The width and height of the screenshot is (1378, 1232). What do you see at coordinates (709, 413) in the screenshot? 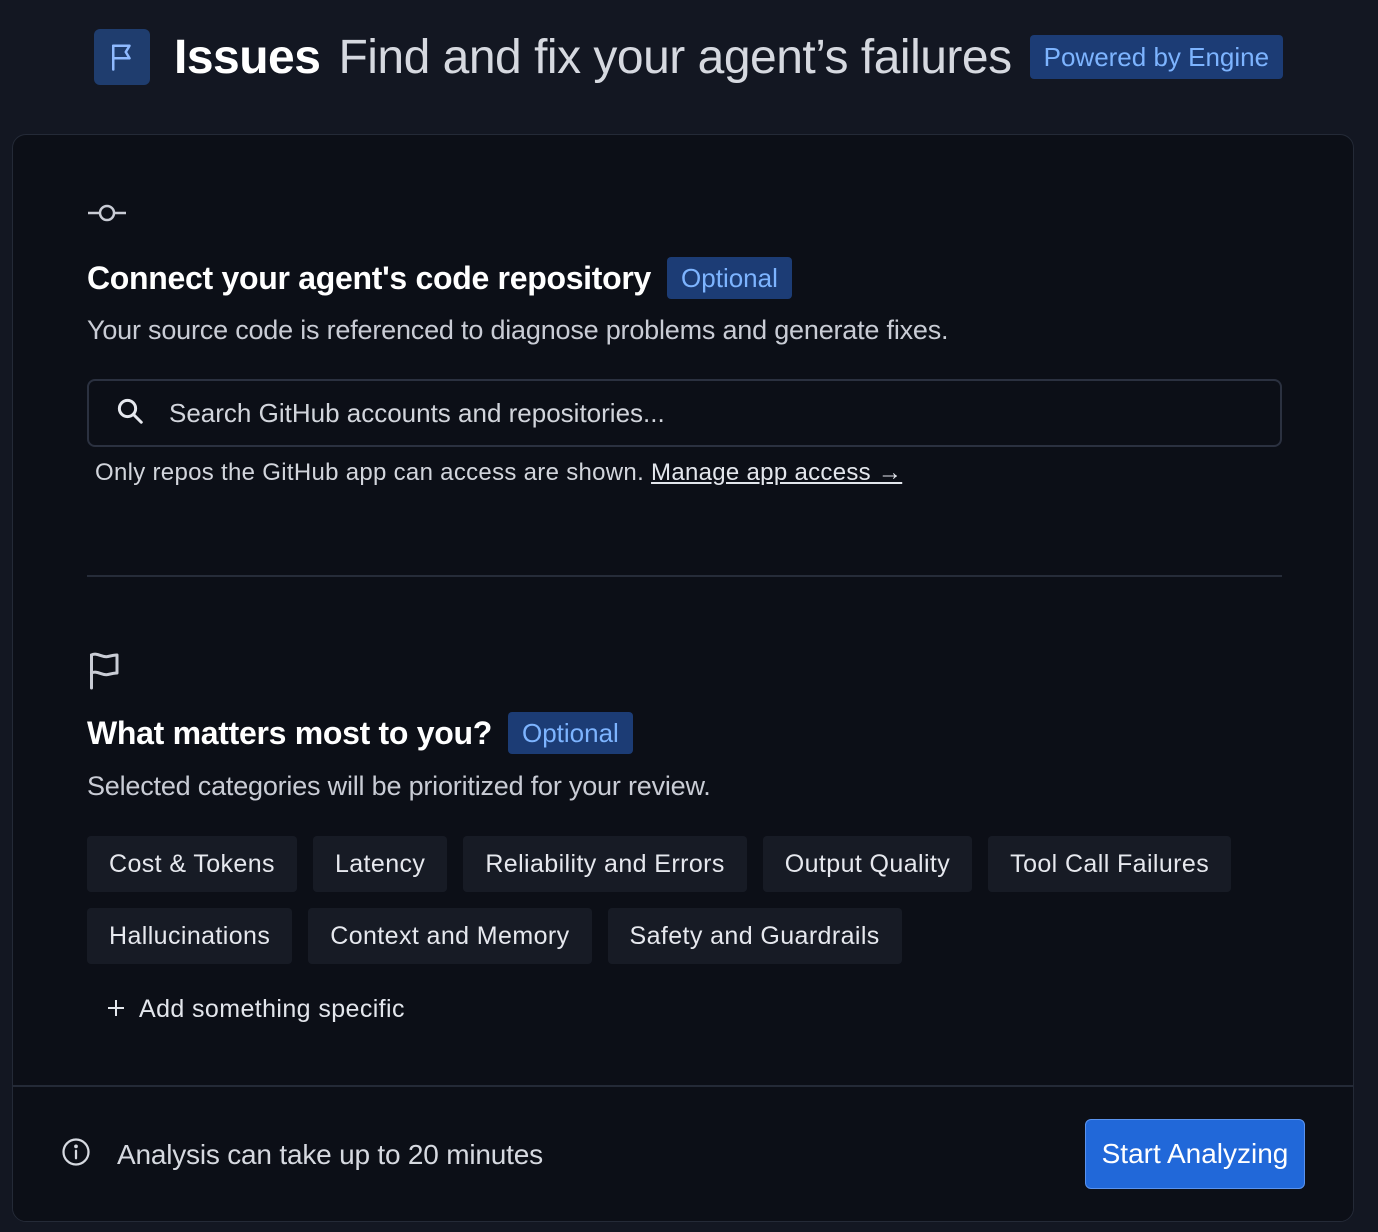
I see `repo-search-input` at bounding box center [709, 413].